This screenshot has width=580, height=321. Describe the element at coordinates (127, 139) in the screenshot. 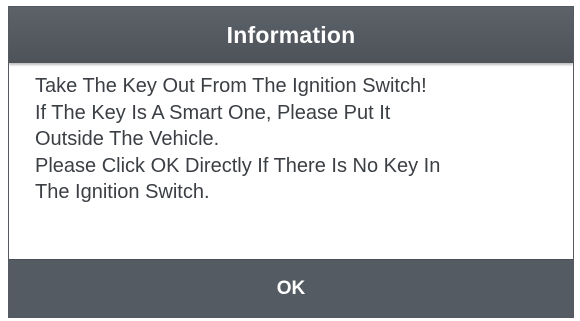

I see `message-line: Outside The Vehicle.` at that location.